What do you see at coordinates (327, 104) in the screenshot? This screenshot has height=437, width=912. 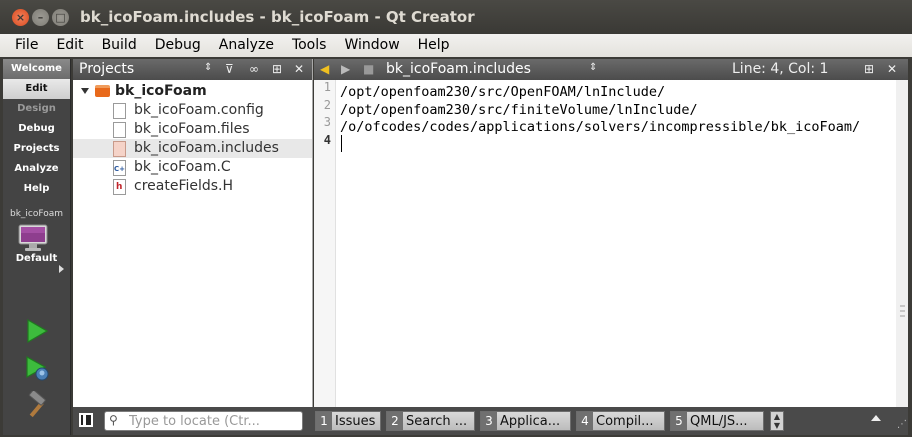 I see `line-number: 2` at bounding box center [327, 104].